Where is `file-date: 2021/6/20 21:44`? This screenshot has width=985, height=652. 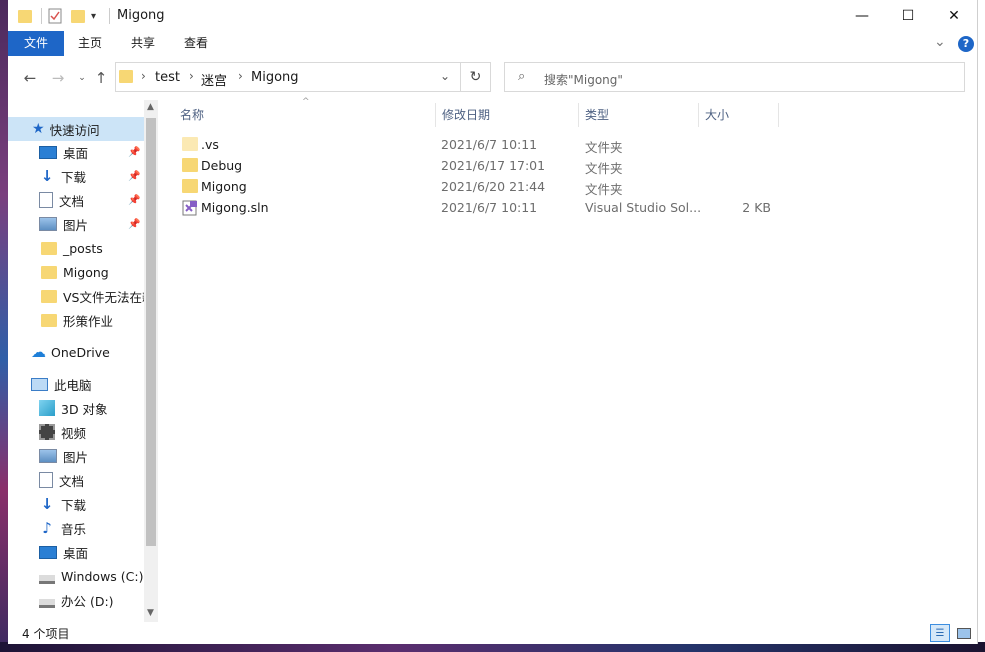 file-date: 2021/6/20 21:44 is located at coordinates (493, 186).